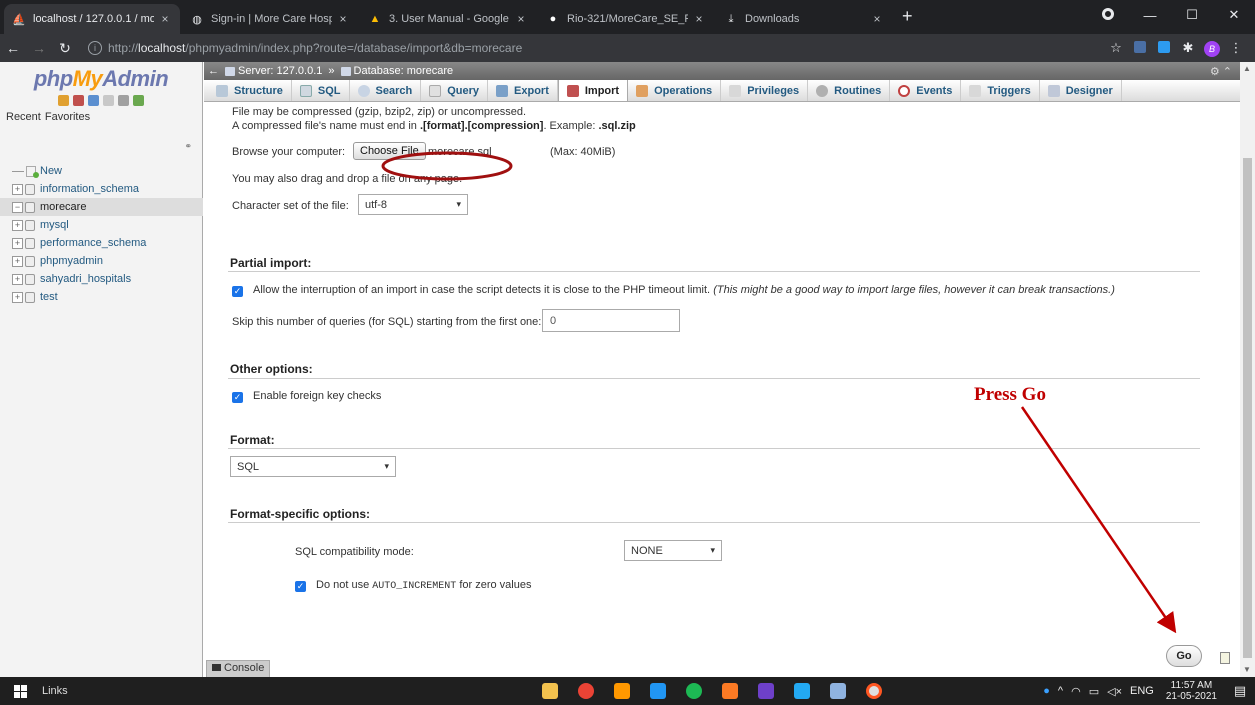 The width and height of the screenshot is (1255, 705). What do you see at coordinates (838, 691) in the screenshot?
I see `notepad-icon` at bounding box center [838, 691].